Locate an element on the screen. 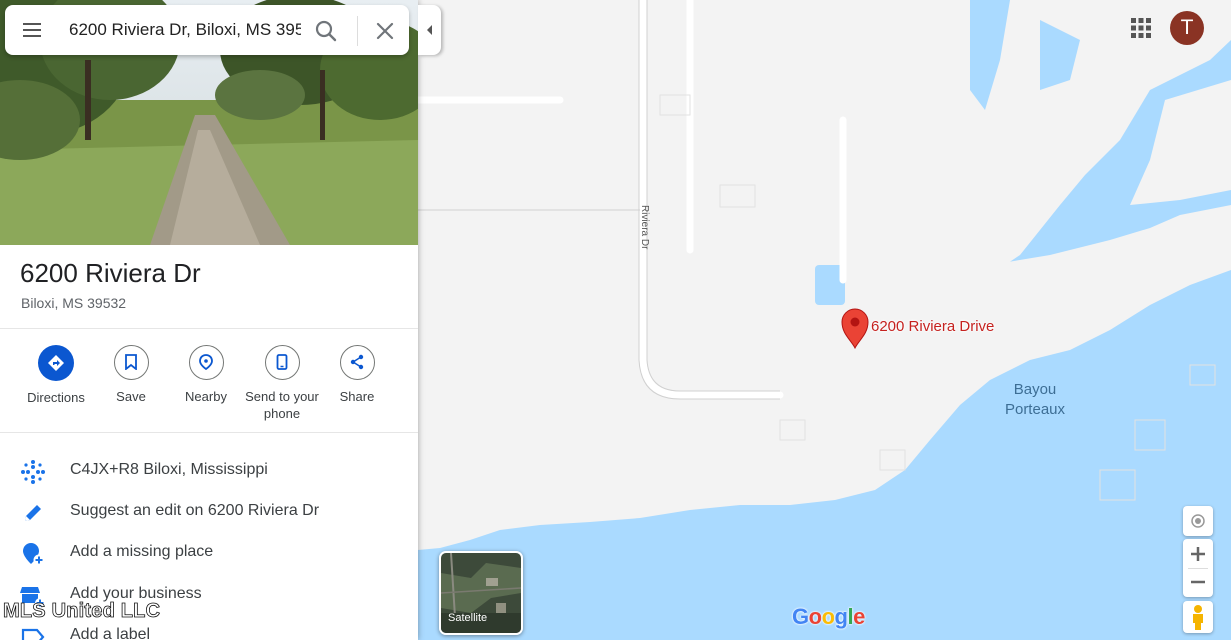  search-input is located at coordinates (185, 30).